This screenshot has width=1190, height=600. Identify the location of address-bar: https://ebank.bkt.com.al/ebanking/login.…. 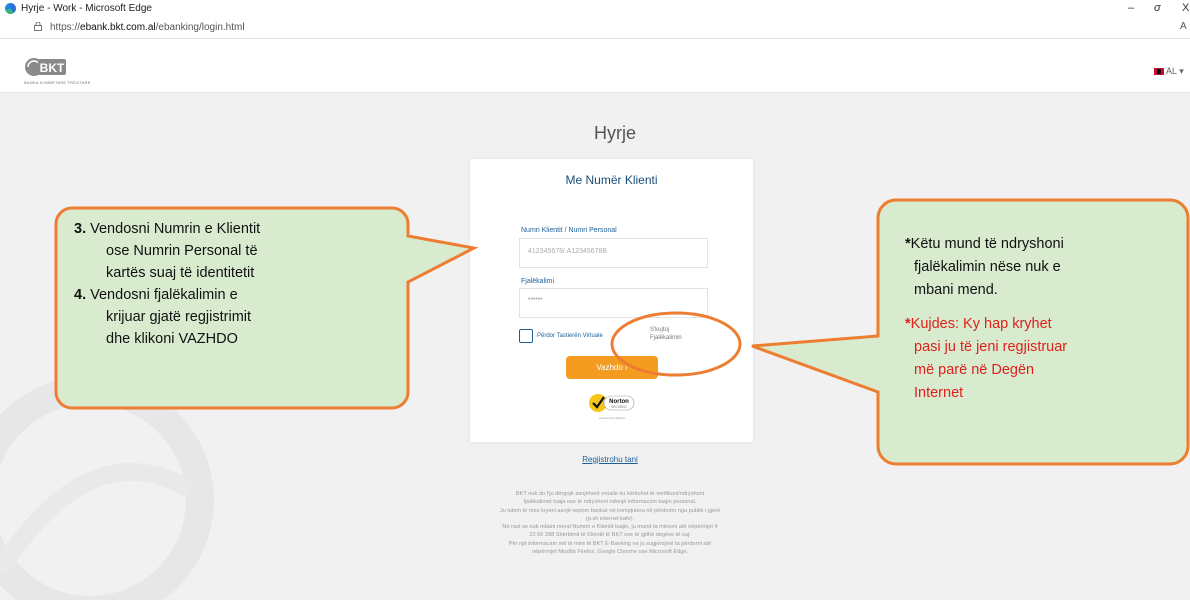
(595, 28).